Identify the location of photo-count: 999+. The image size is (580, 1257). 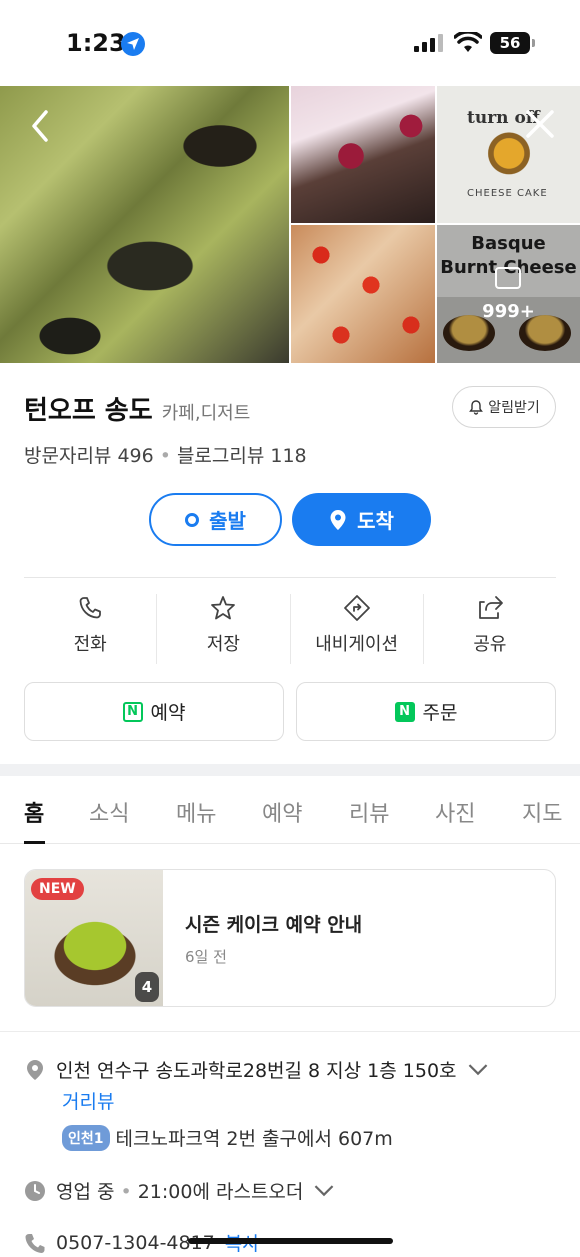
(508, 311).